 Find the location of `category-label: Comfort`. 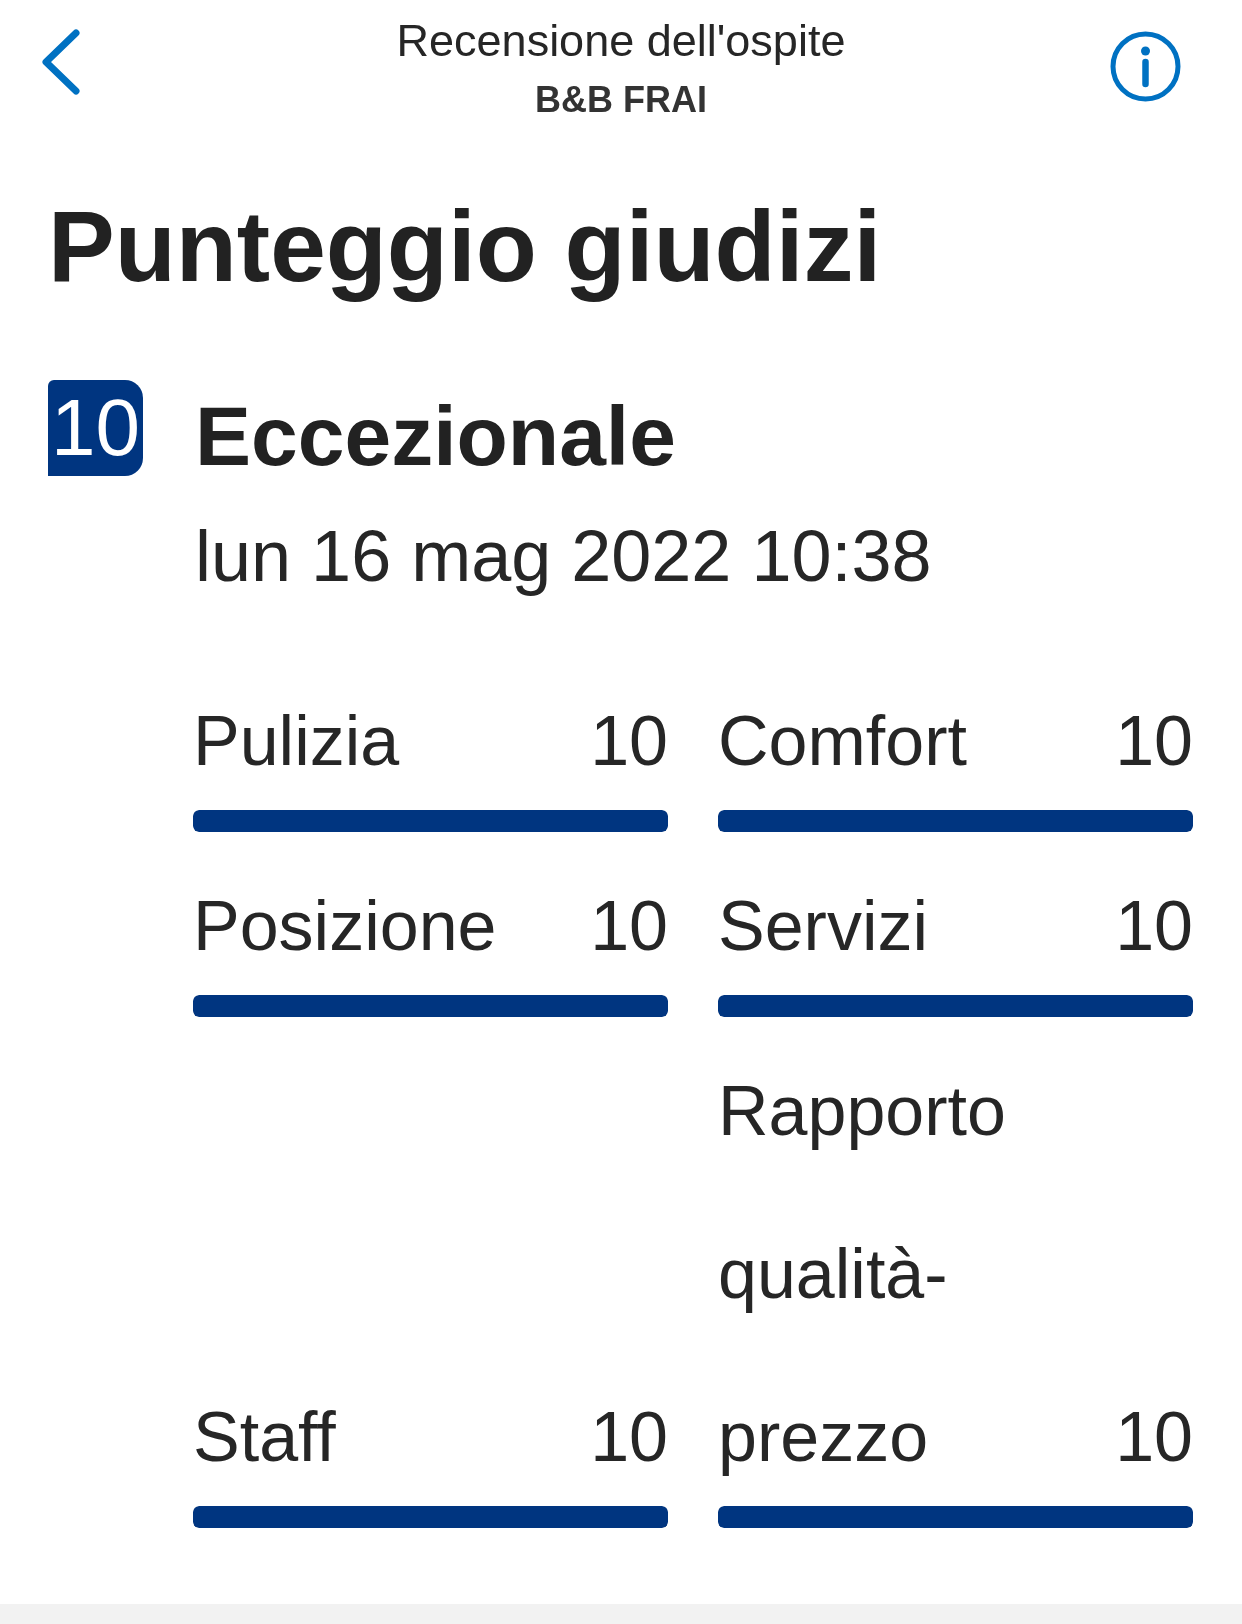

category-label: Comfort is located at coordinates (842, 741).